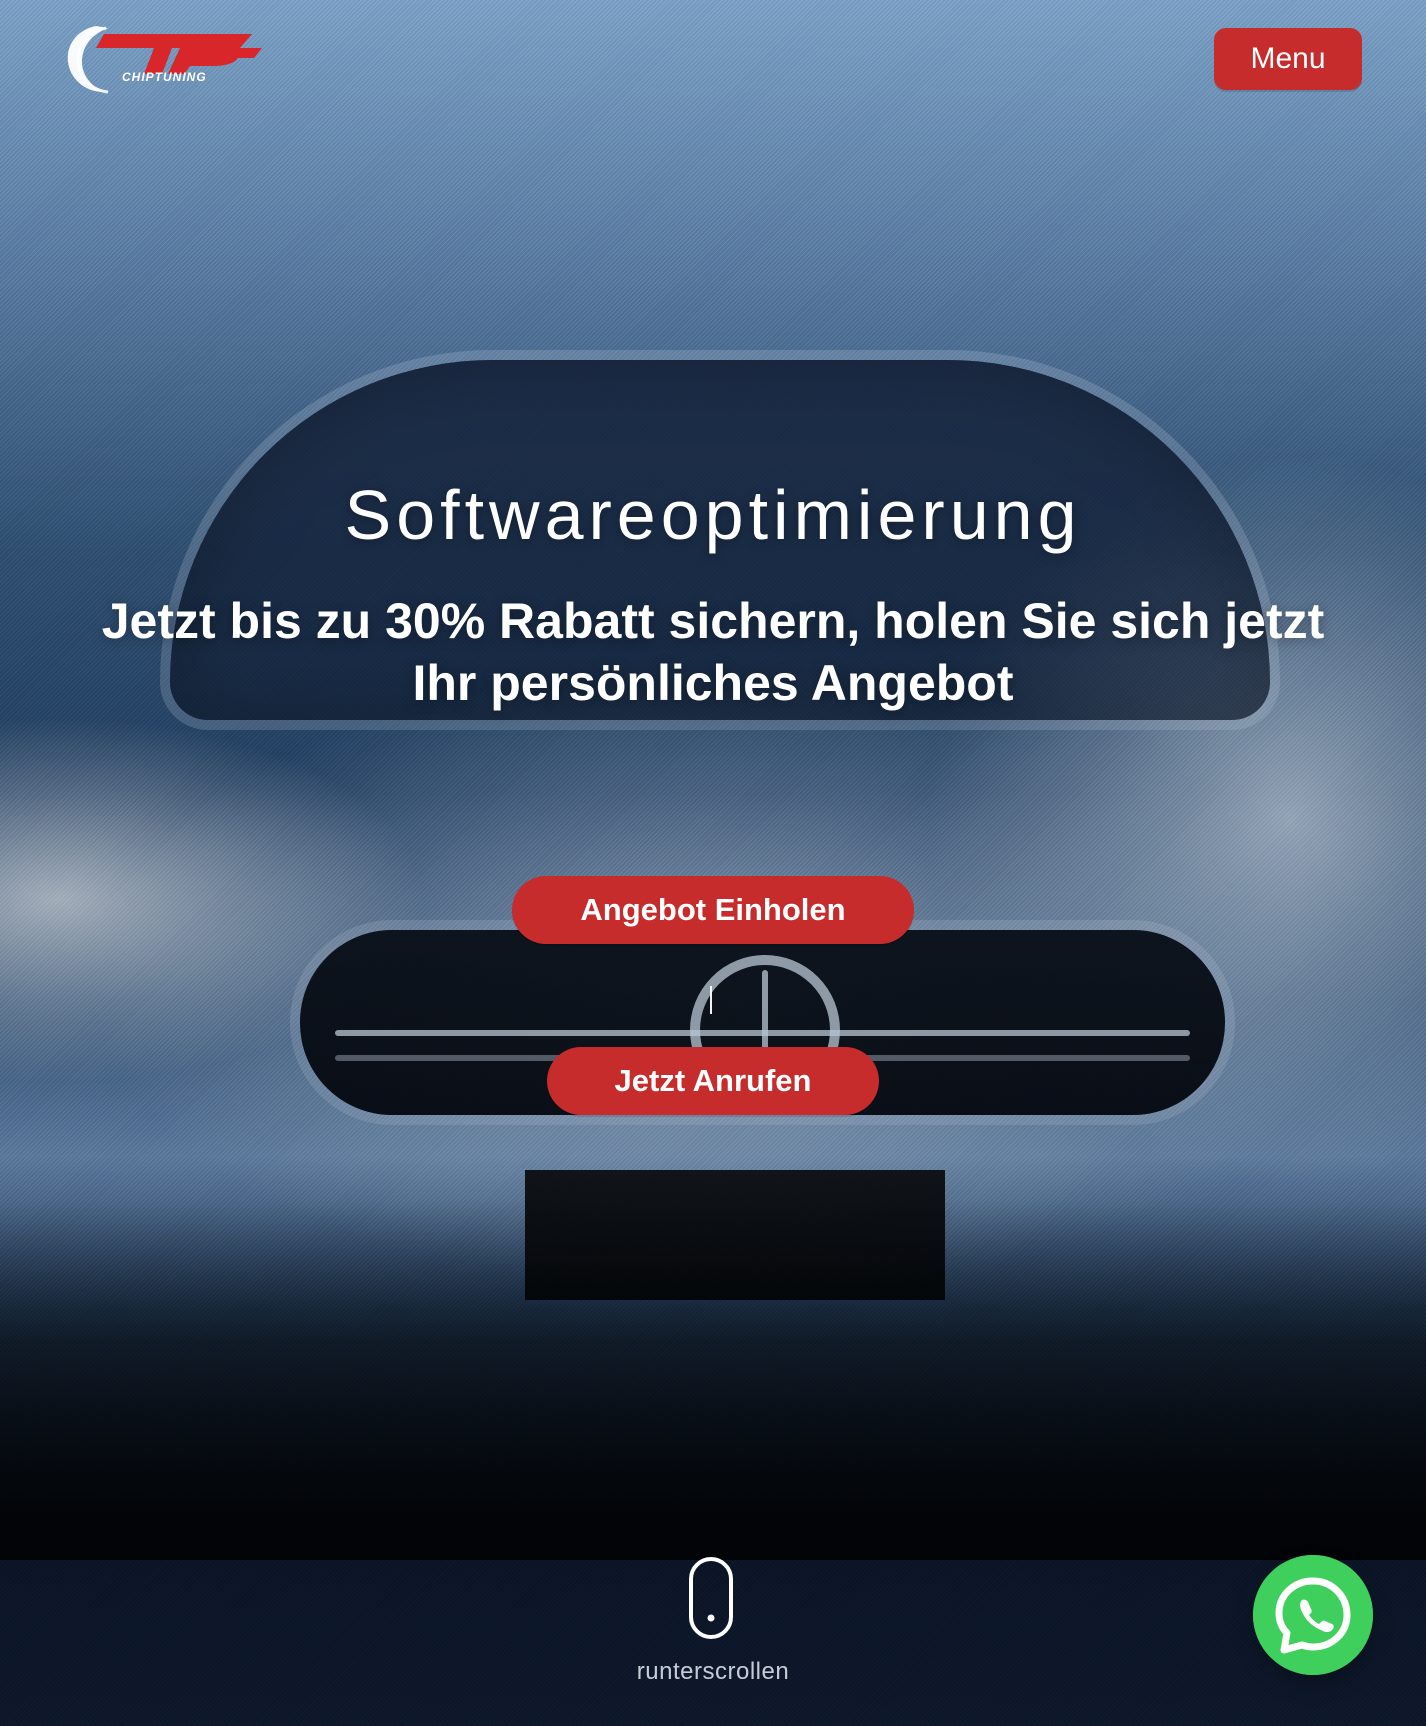  Describe the element at coordinates (713, 515) in the screenshot. I see `page-title: Softwareoptimierung` at that location.